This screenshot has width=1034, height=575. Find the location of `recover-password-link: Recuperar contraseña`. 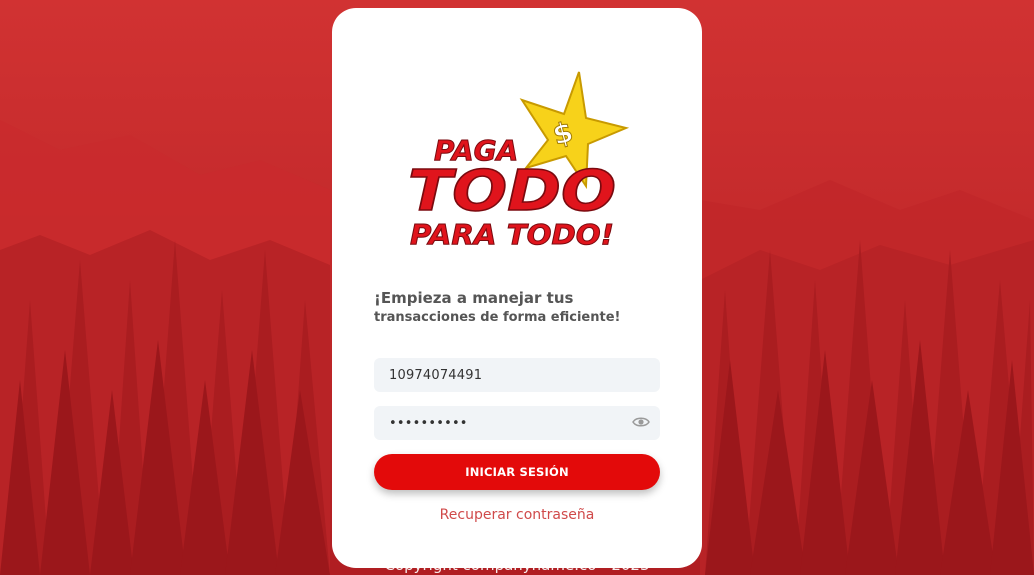

recover-password-link: Recuperar contraseña is located at coordinates (517, 515).